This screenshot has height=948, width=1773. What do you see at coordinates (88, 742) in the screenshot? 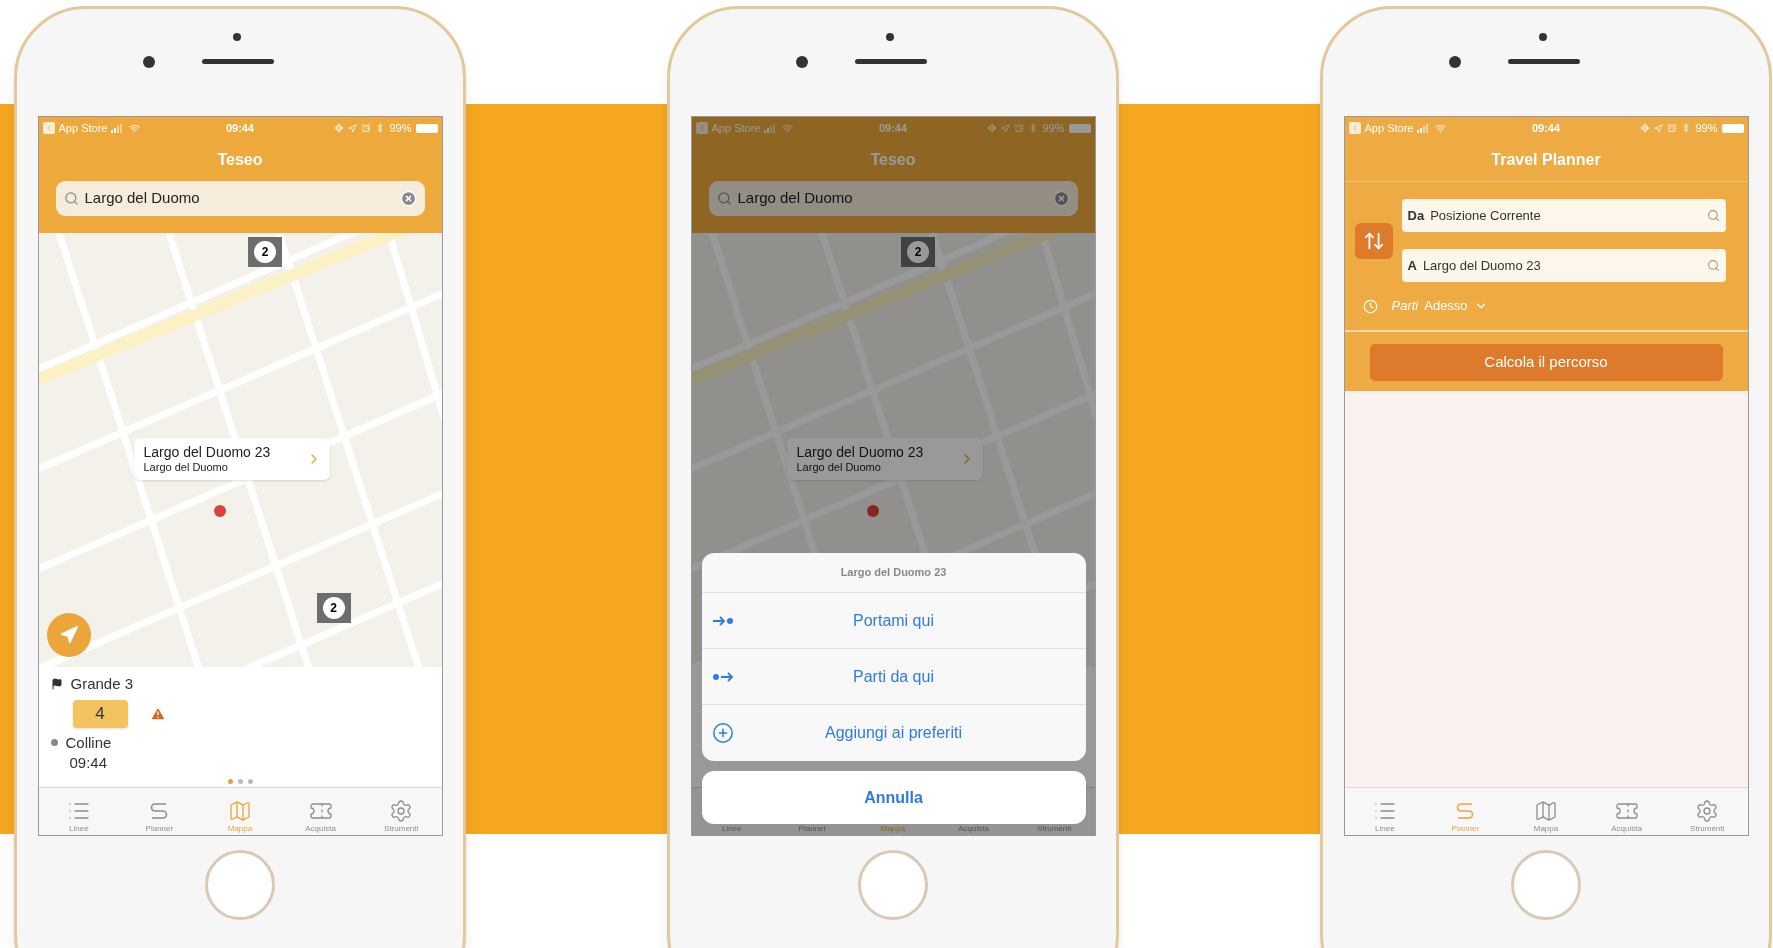
I see `destination-name: Colline` at bounding box center [88, 742].